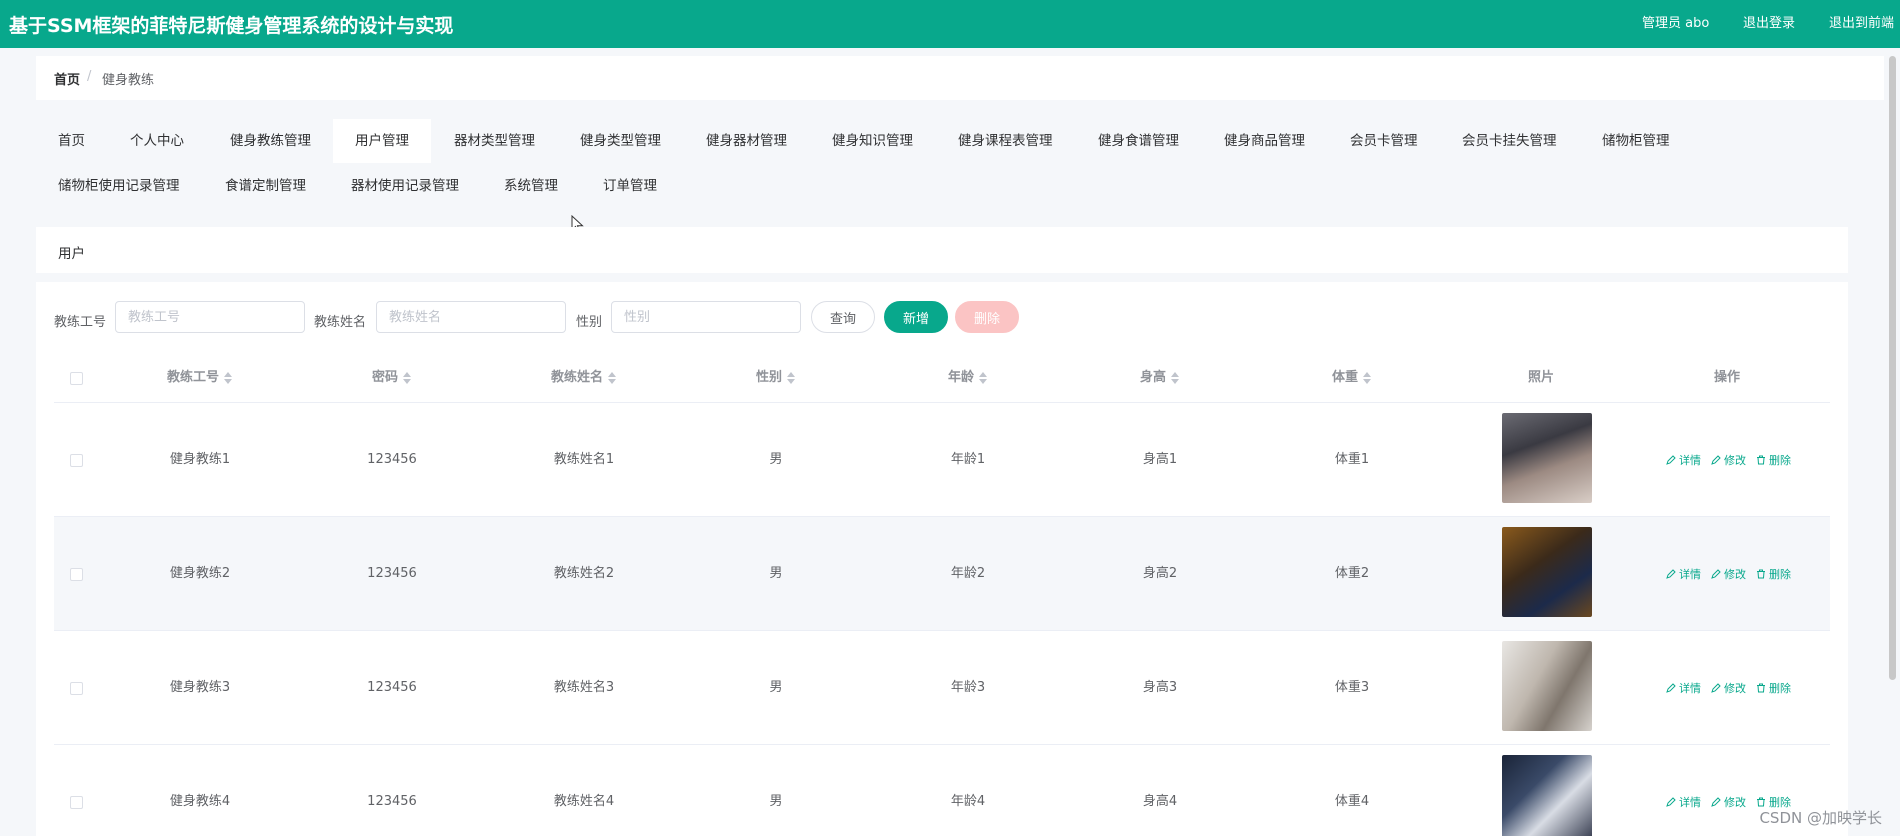 This screenshot has height=836, width=1900. What do you see at coordinates (405, 186) in the screenshot?
I see `nav-item-equipment-record-manage: 器材使用记录管理` at bounding box center [405, 186].